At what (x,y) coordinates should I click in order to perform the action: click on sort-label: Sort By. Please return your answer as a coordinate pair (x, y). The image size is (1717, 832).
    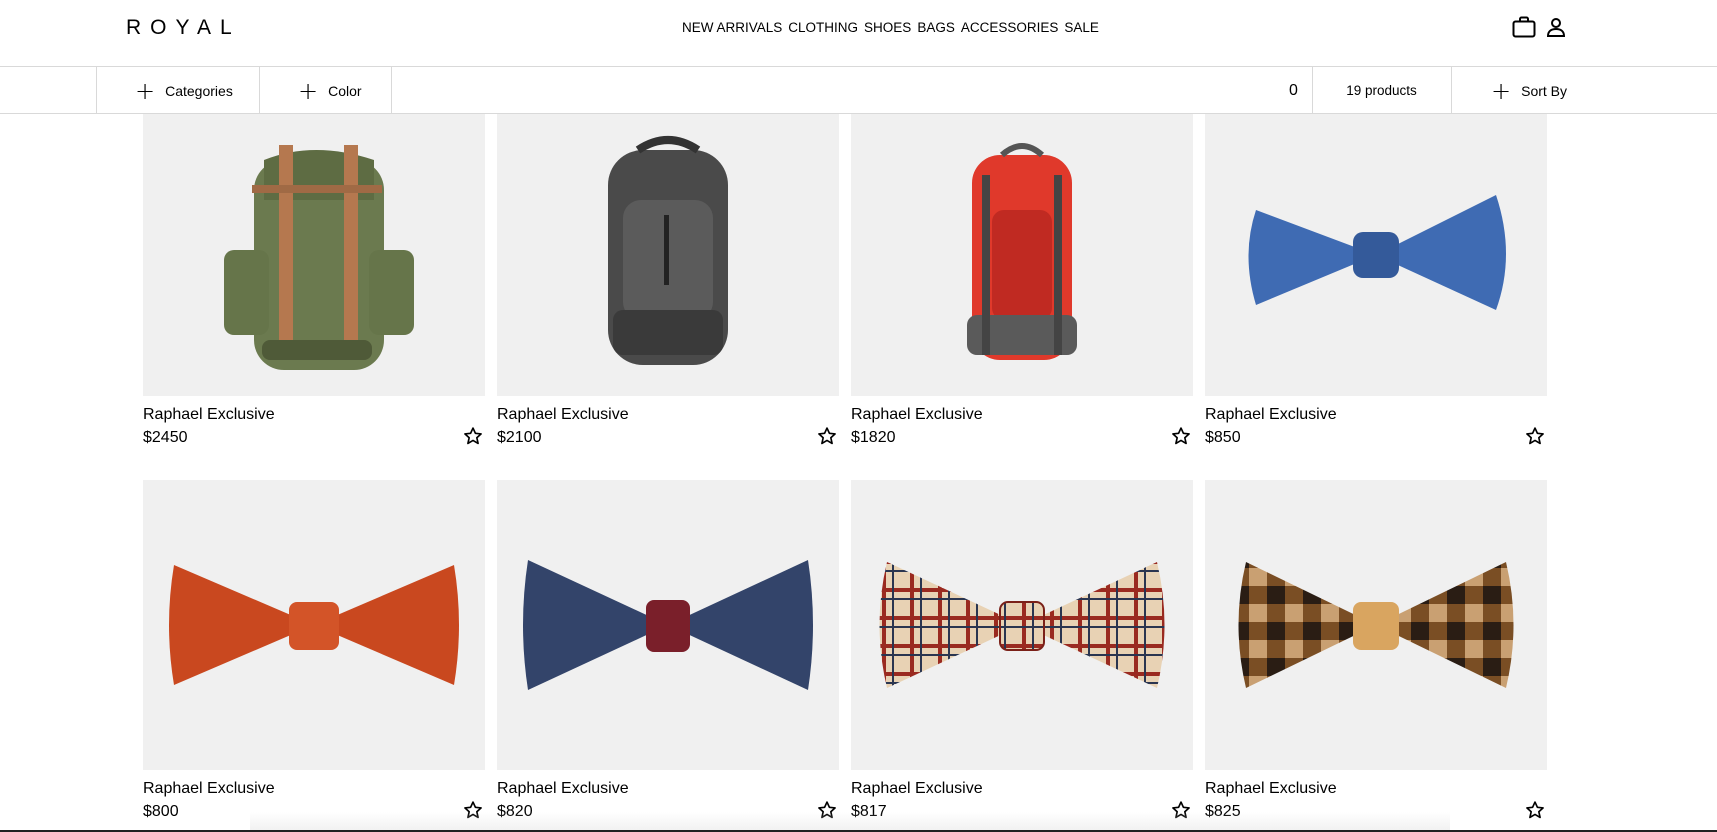
    Looking at the image, I should click on (1544, 90).